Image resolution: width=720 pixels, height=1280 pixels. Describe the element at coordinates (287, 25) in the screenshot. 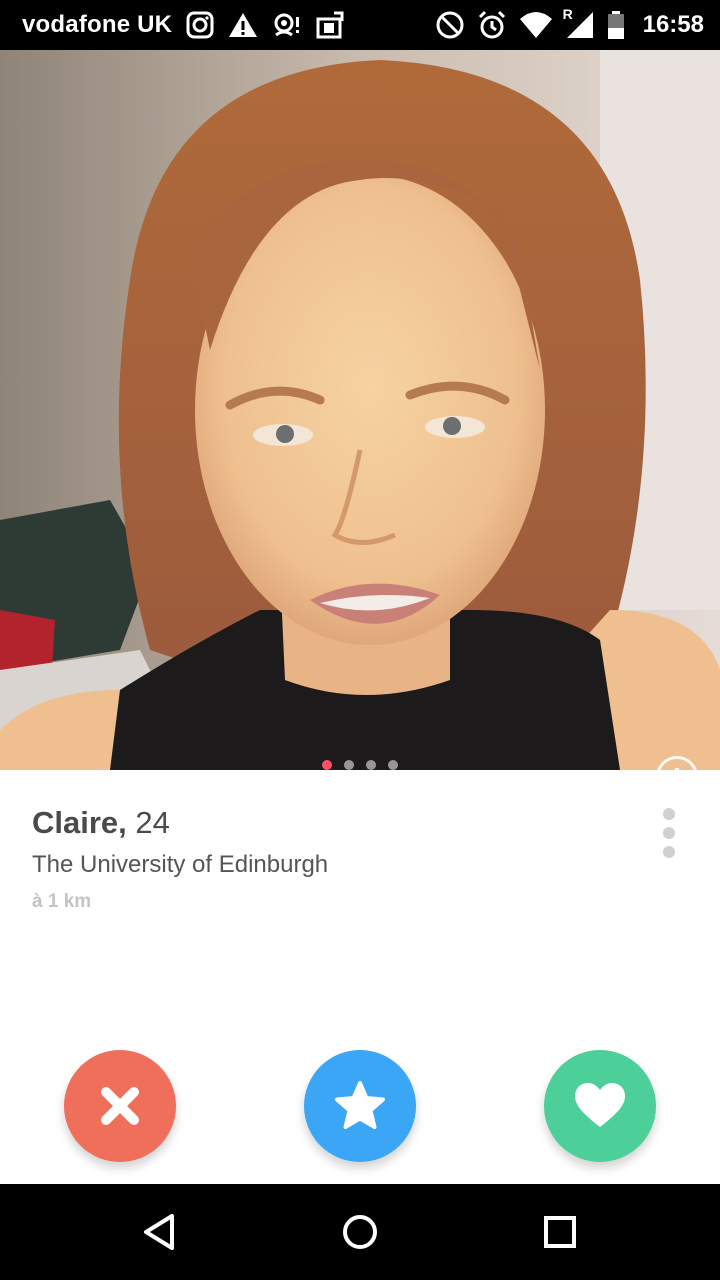

I see `location-icon` at that location.